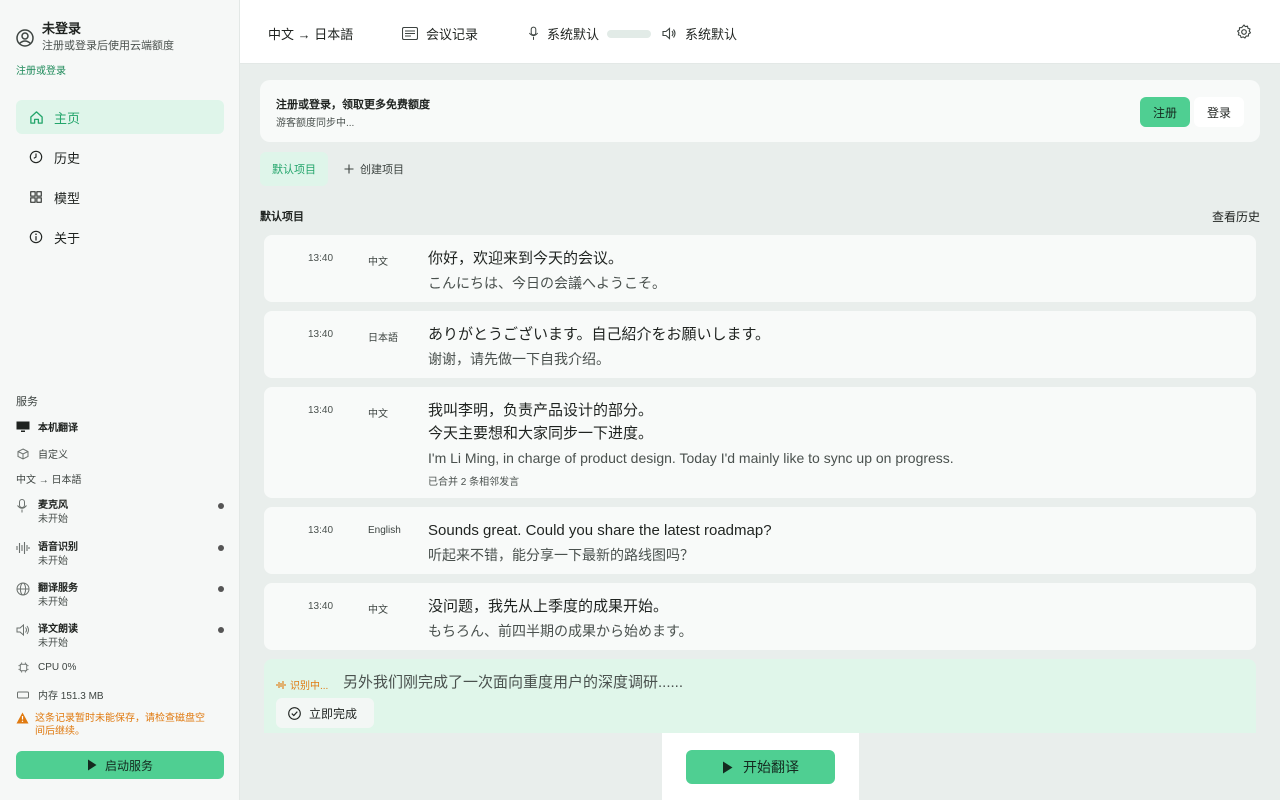 This screenshot has width=1280, height=800. I want to click on nav-item-models: 模型, so click(120, 197).